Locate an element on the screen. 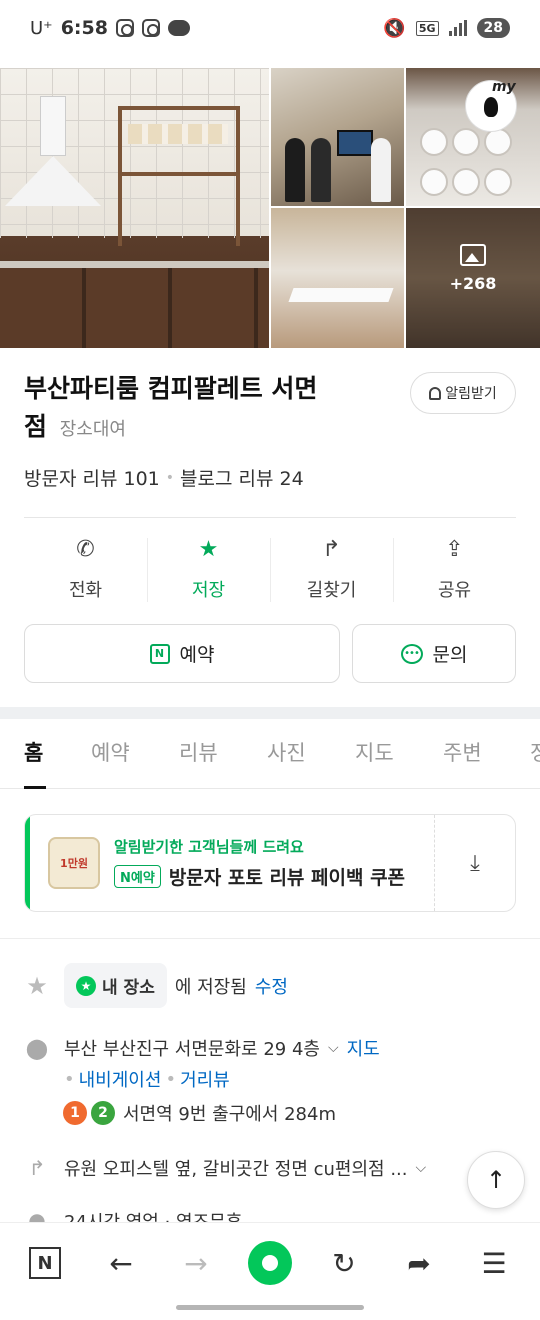  directions-row: ↱ 유원 오피스텔 옆, 갈비곳간 정면 cu편의점 ... ⌵ is located at coordinates (229, 1168).